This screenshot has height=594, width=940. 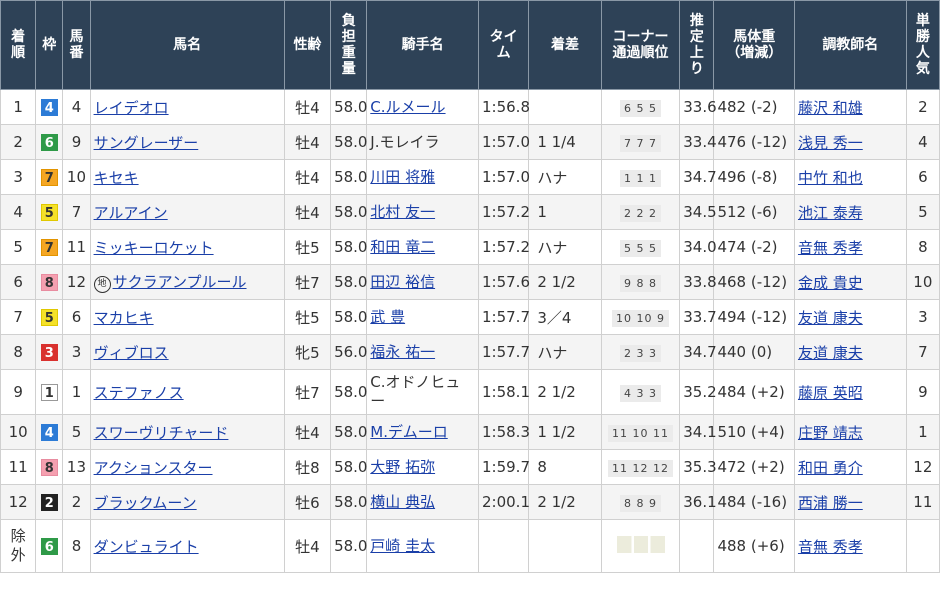 I want to click on jockey-cell: 戸崎 圭太, so click(x=422, y=546).